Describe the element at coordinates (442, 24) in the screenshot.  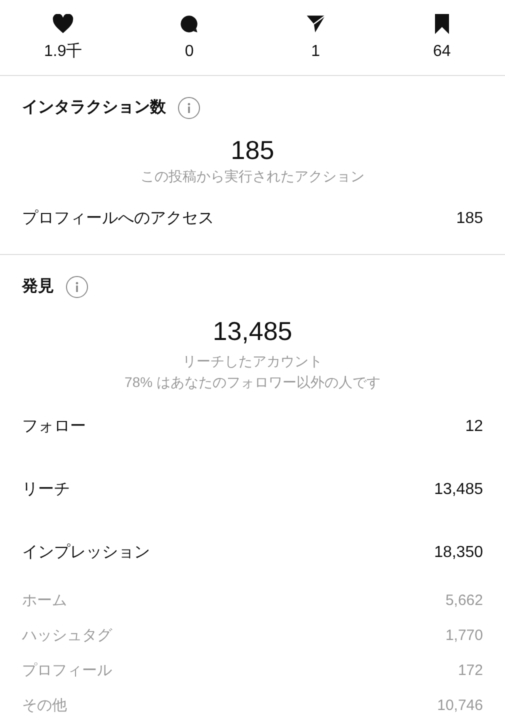
I see `bookmark-icon` at that location.